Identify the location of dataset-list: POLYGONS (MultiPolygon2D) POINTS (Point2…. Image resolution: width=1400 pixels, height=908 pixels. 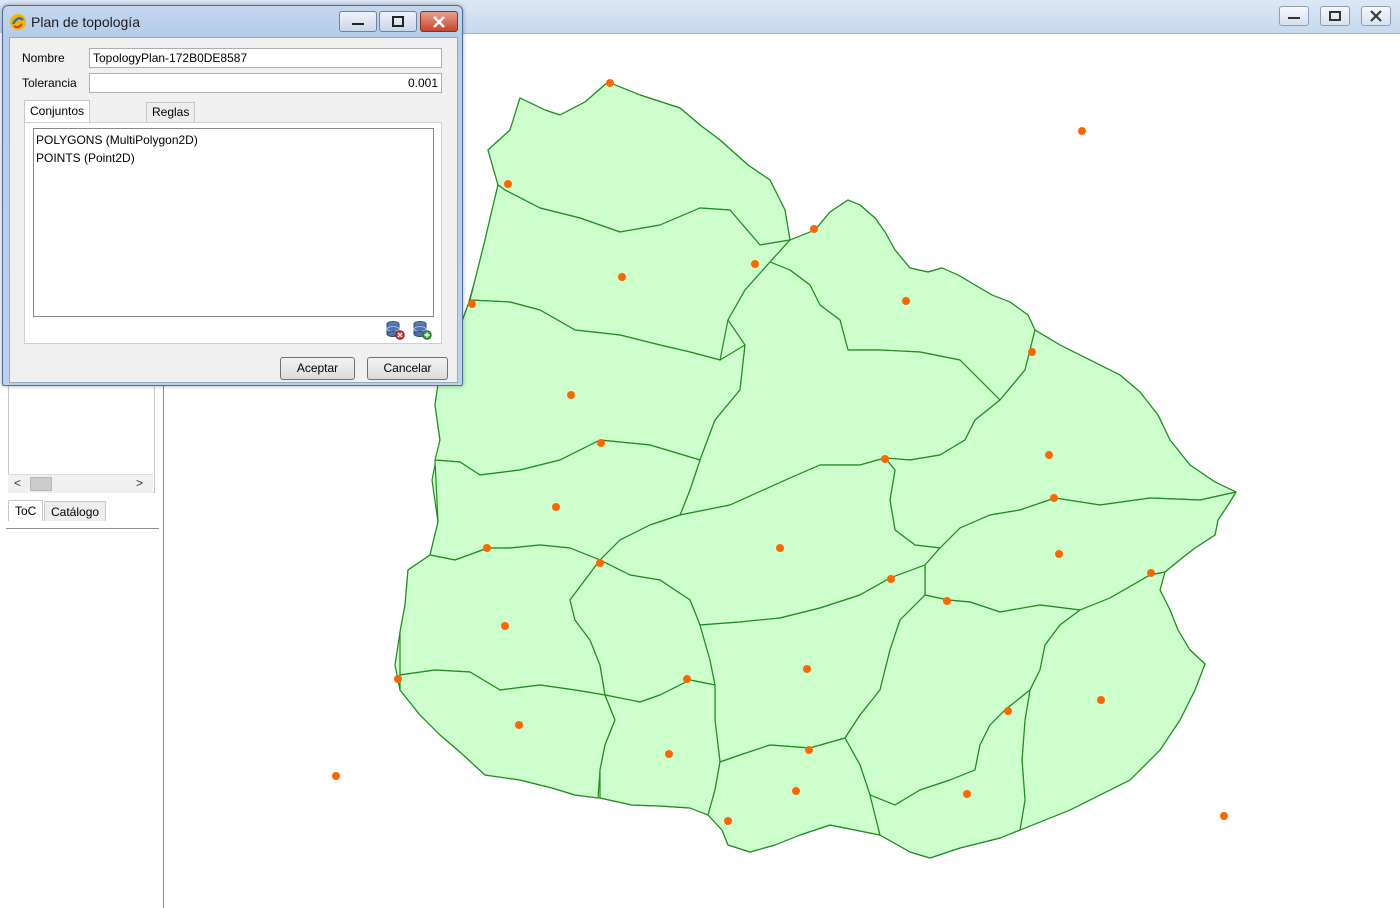
(233, 222).